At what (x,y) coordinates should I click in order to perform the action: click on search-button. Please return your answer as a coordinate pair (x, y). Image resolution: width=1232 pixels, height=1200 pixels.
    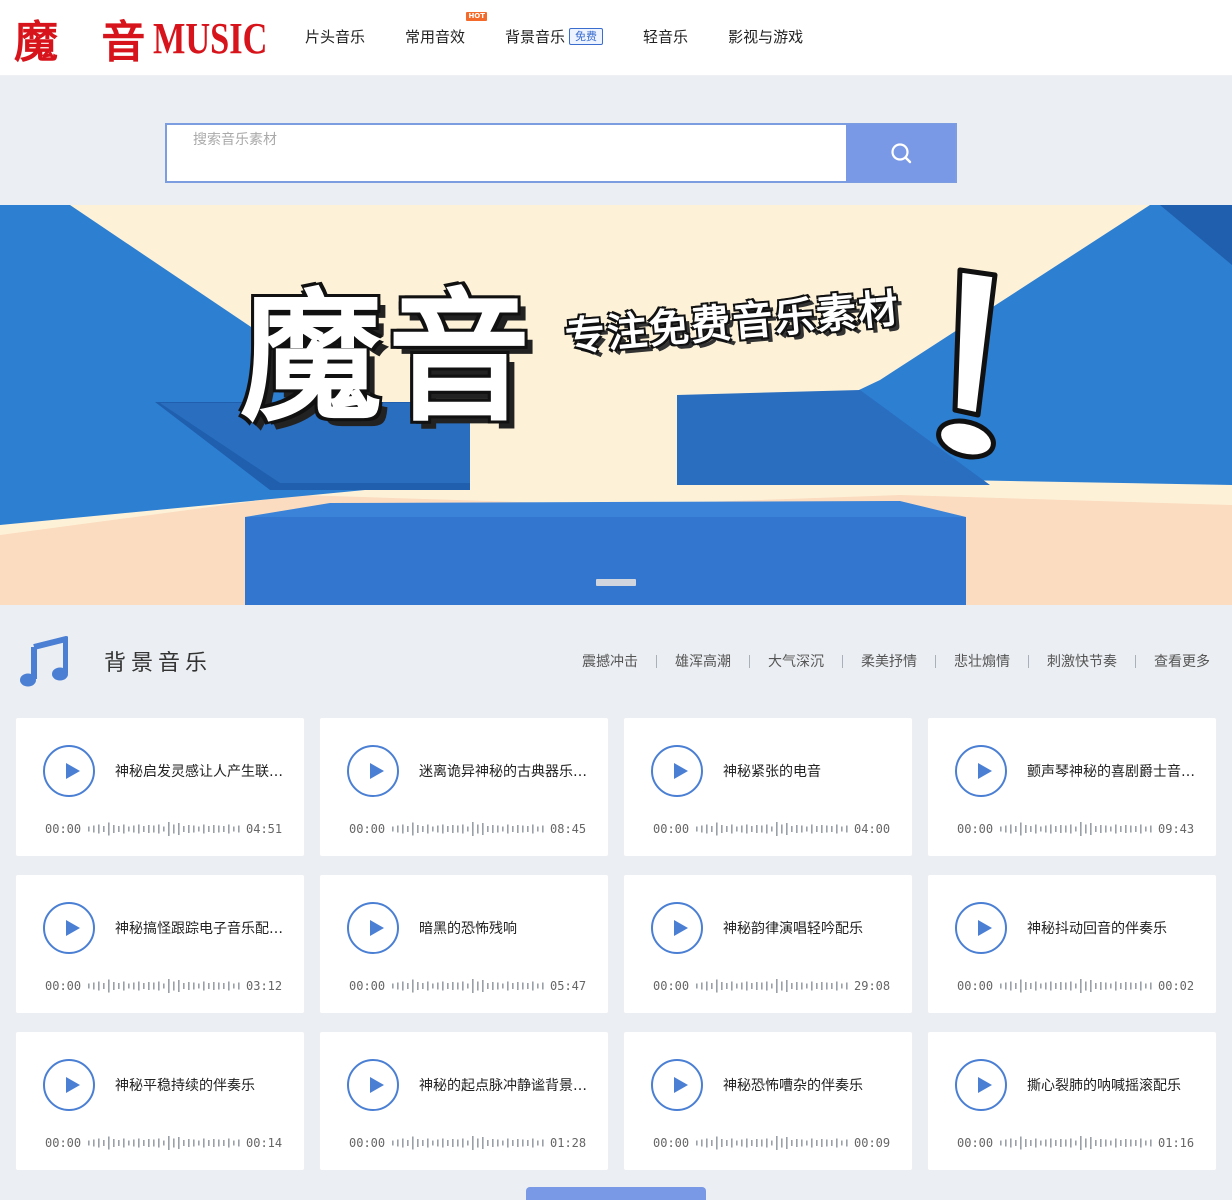
    Looking at the image, I should click on (900, 153).